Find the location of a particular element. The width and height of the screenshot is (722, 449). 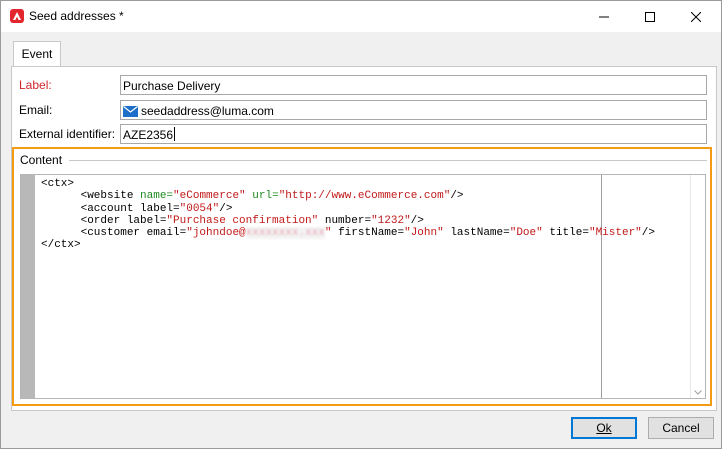

close-icon is located at coordinates (696, 16).